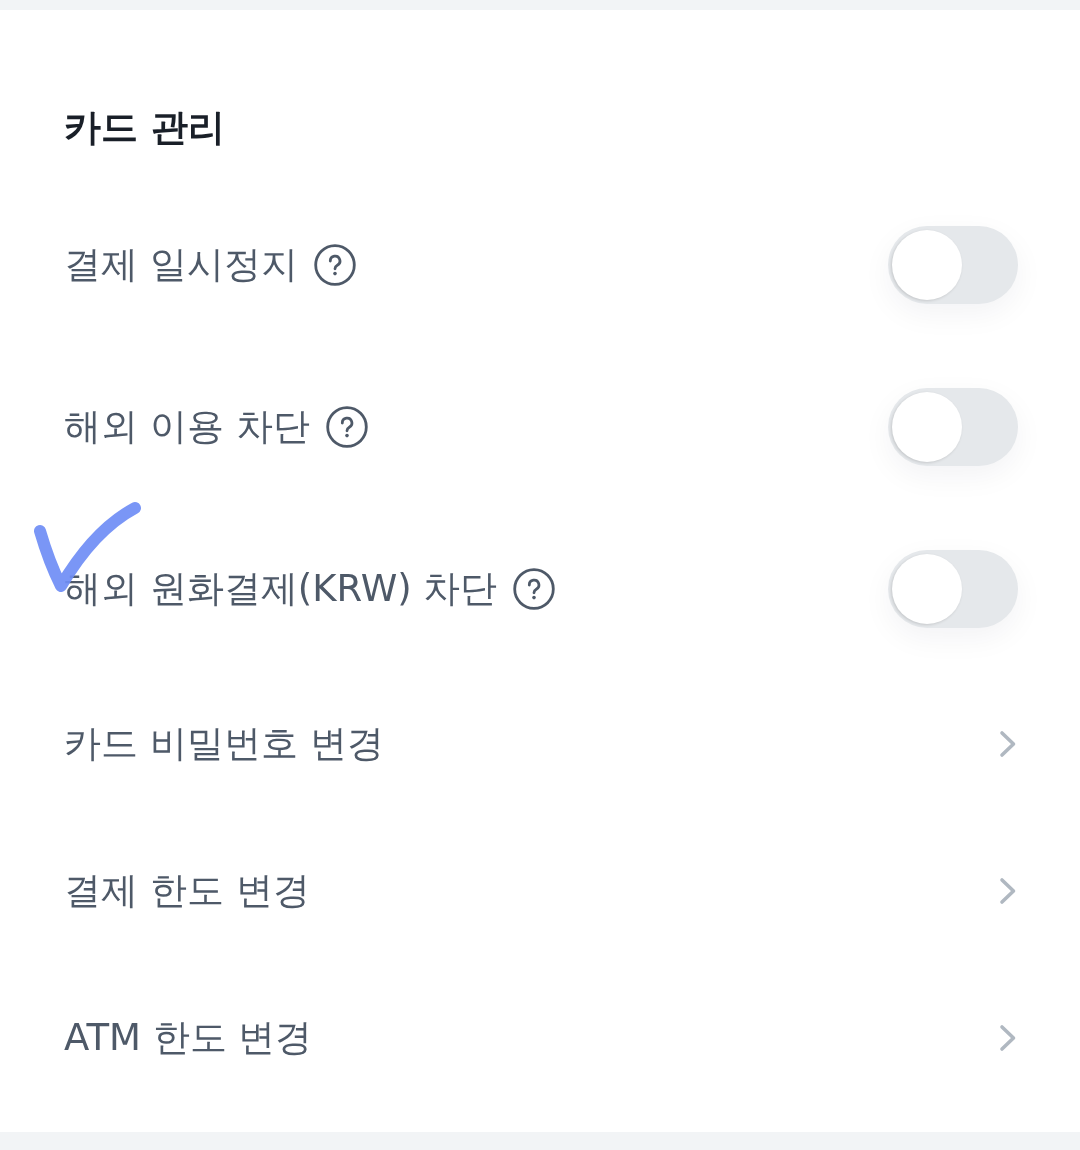 This screenshot has width=1080, height=1150. Describe the element at coordinates (541, 1037) in the screenshot. I see `menu-item: ATM 한도 변경` at that location.